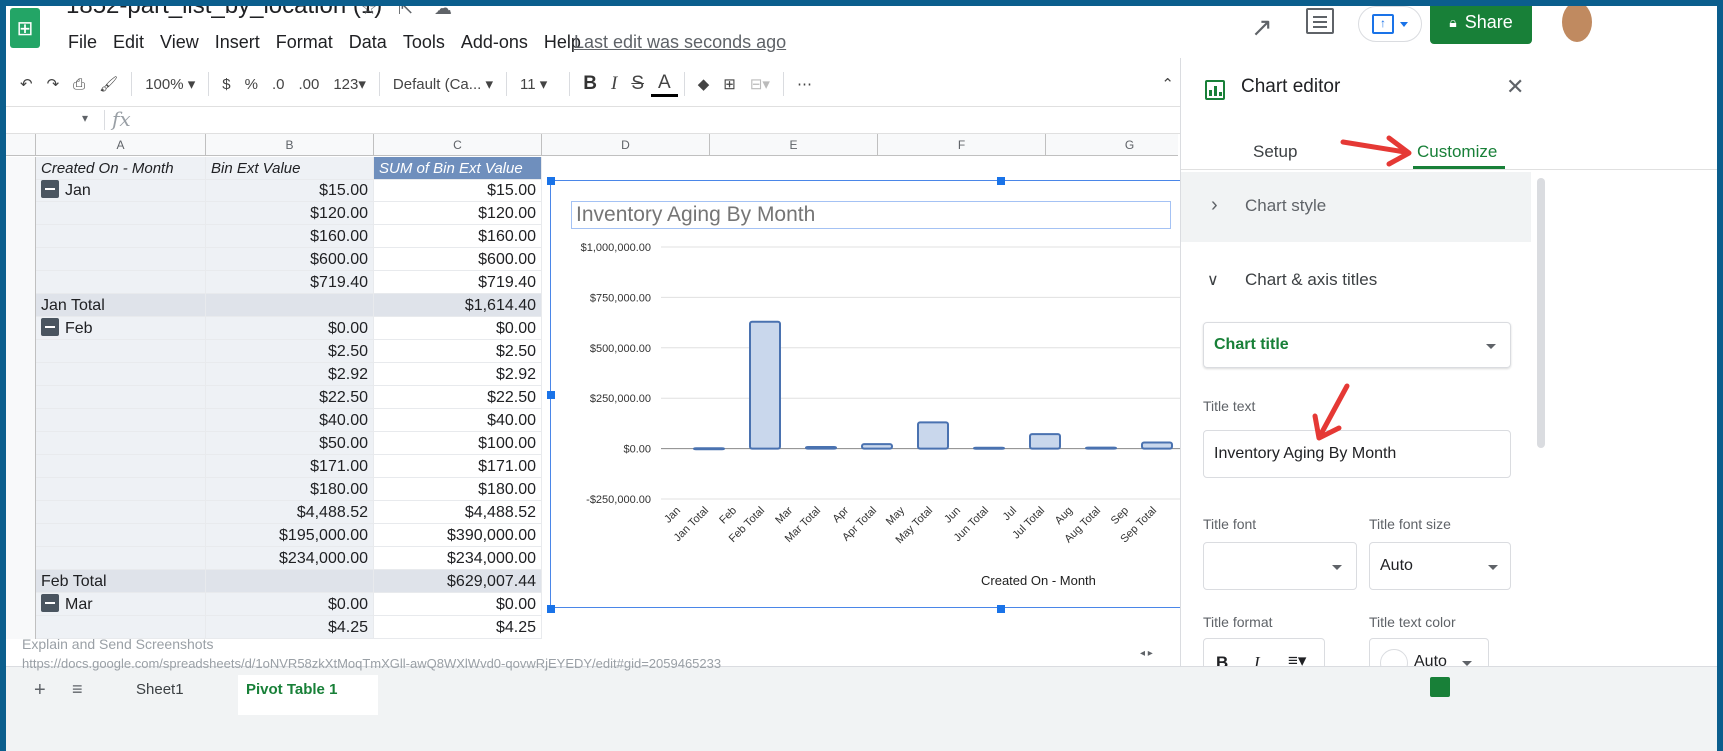 This screenshot has height=751, width=1723. Describe the element at coordinates (458, 627) in the screenshot. I see `cell-sum-value: $4.25` at that location.